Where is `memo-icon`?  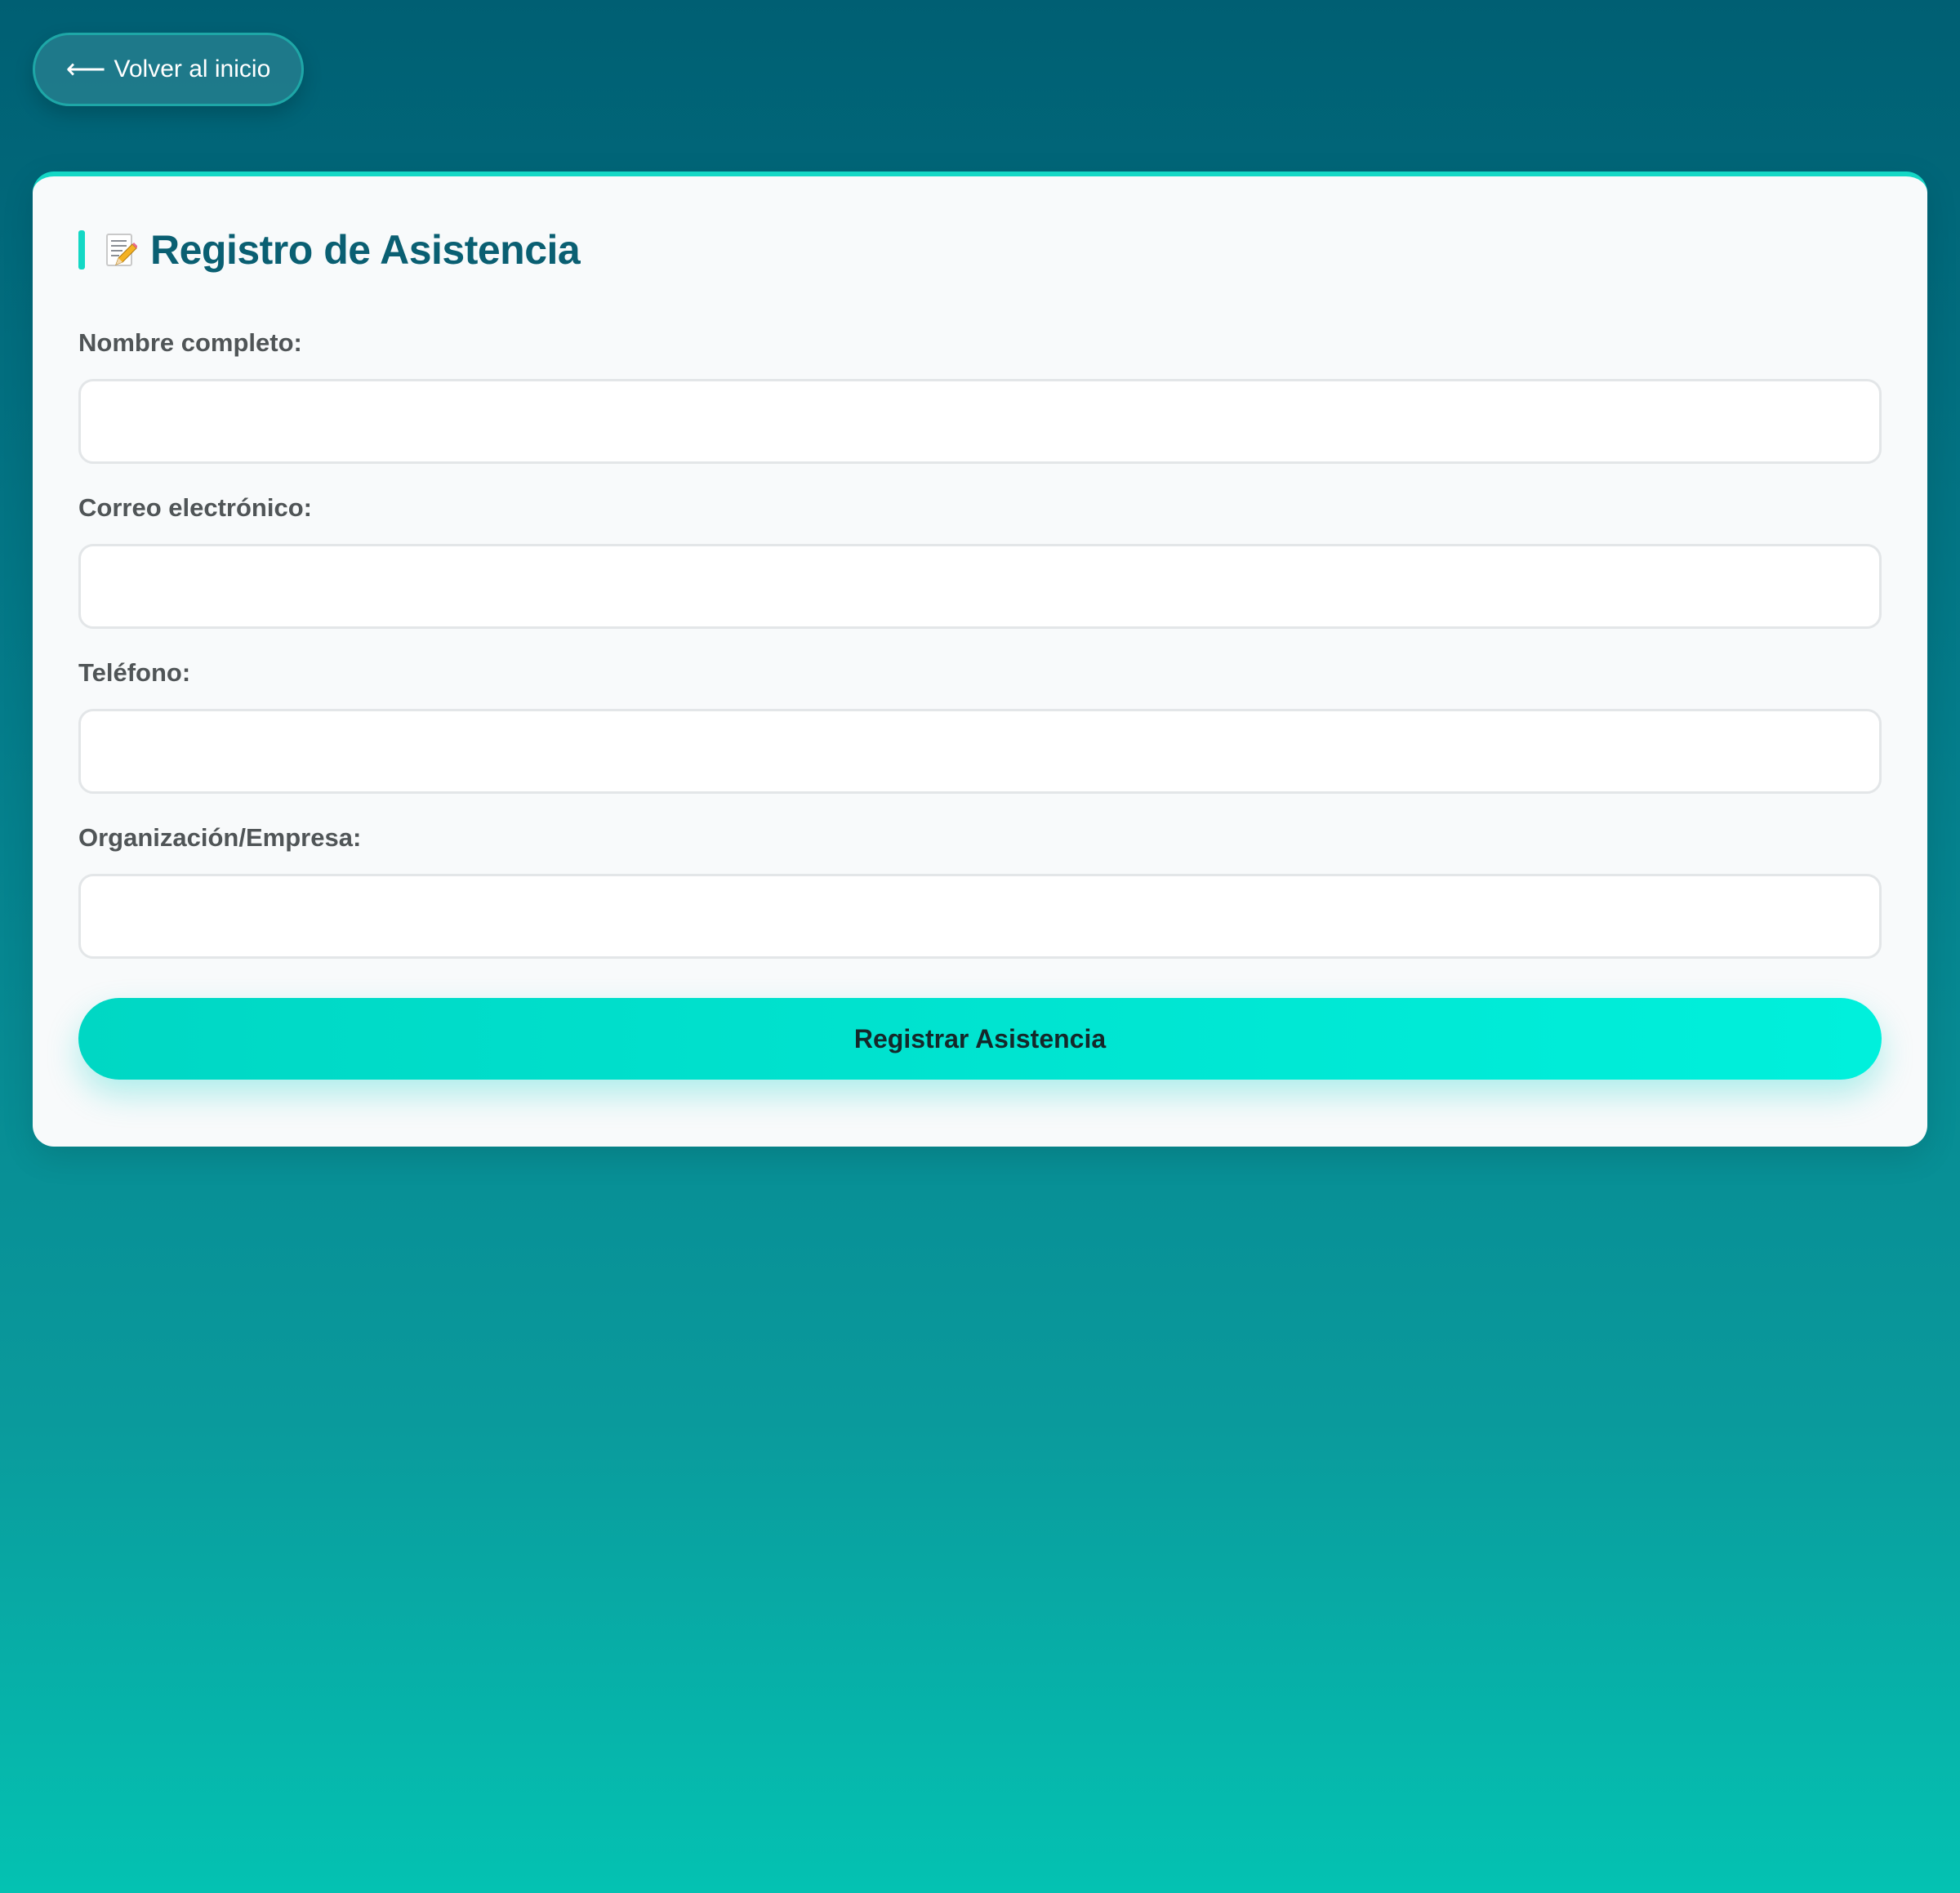 memo-icon is located at coordinates (121, 250).